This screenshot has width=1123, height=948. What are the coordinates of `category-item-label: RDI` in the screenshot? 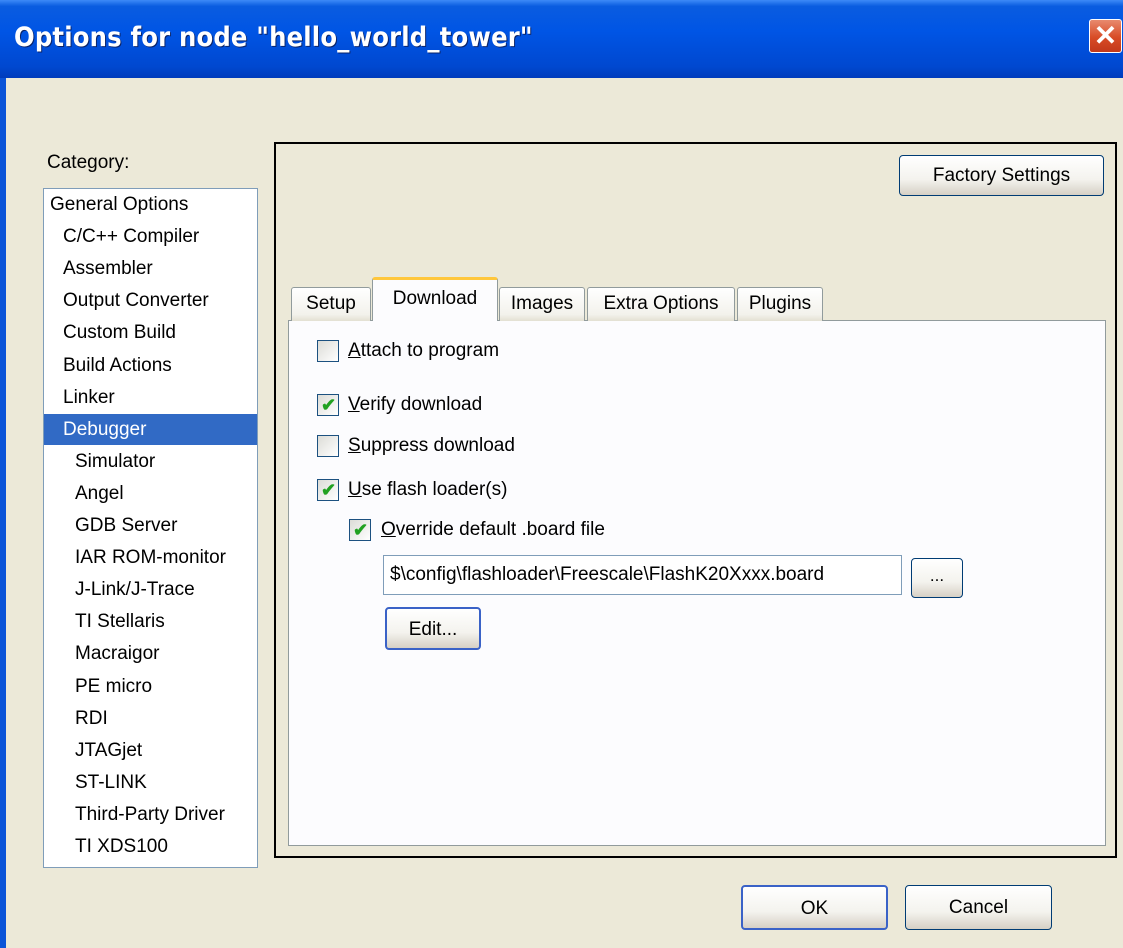 It's located at (91, 718).